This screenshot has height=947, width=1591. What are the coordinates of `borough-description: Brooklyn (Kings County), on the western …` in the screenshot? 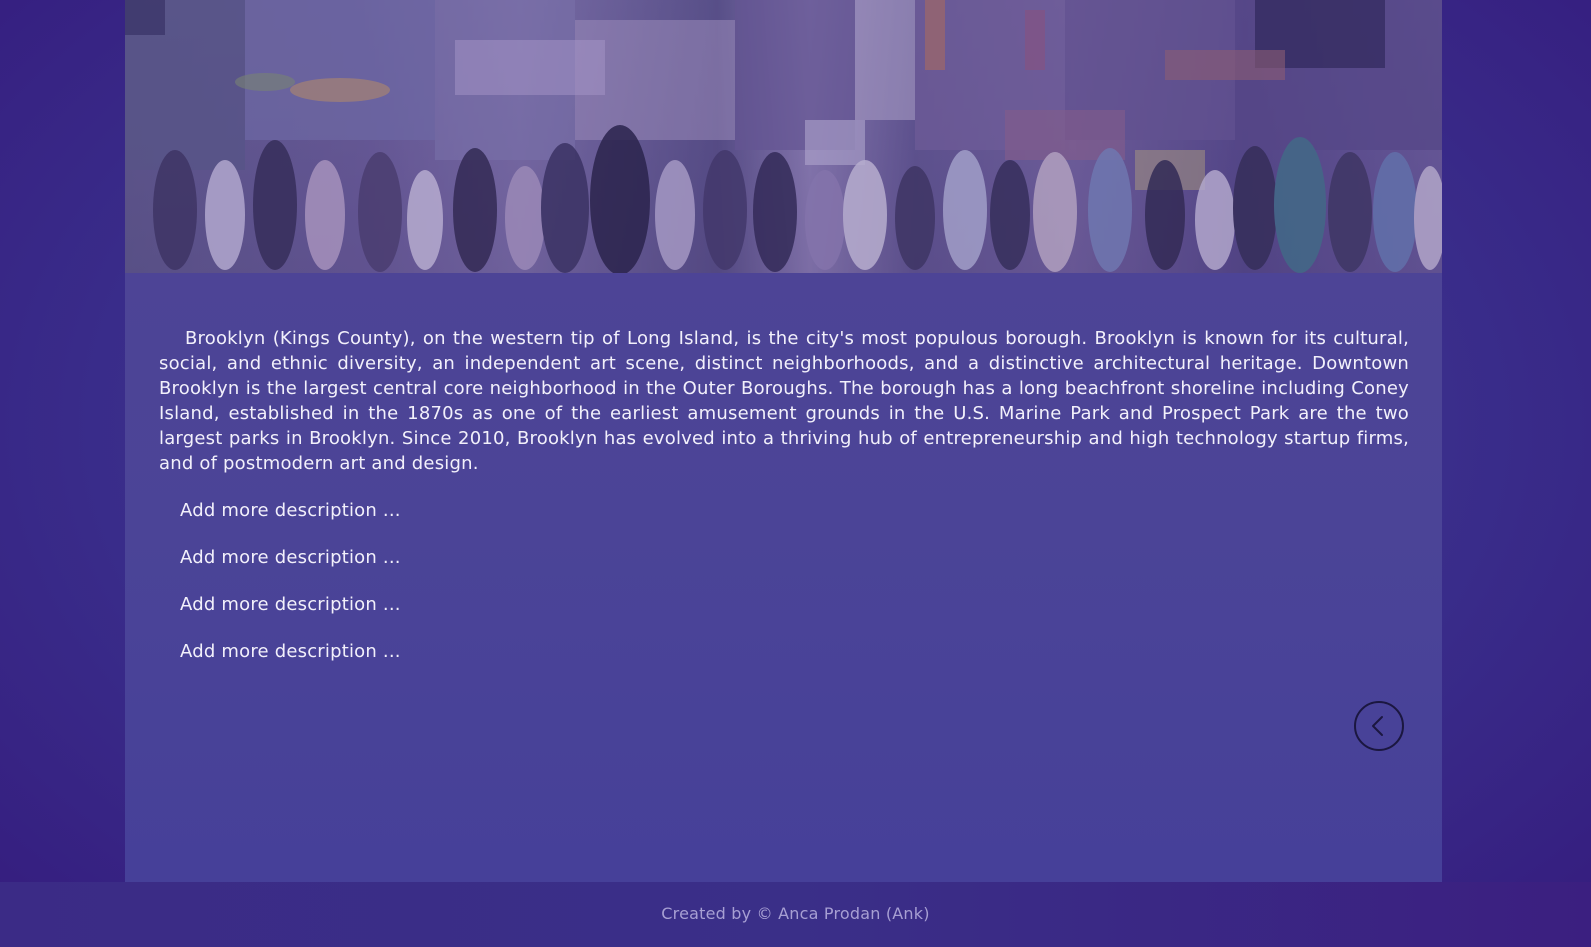 It's located at (784, 401).